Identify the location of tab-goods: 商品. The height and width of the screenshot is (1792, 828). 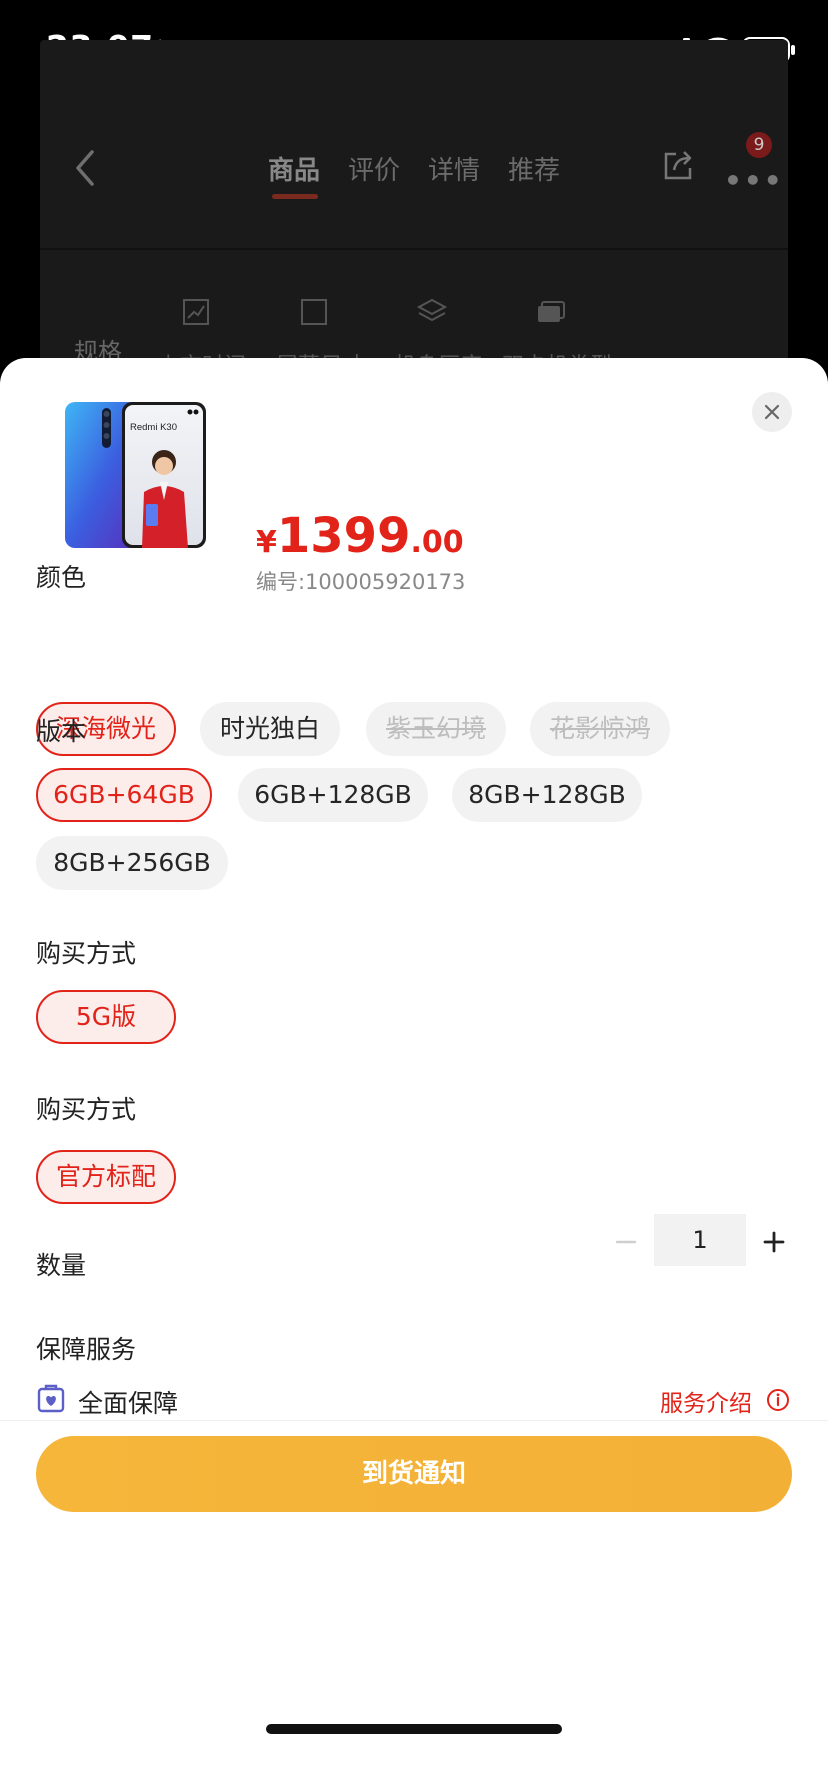
(294, 168).